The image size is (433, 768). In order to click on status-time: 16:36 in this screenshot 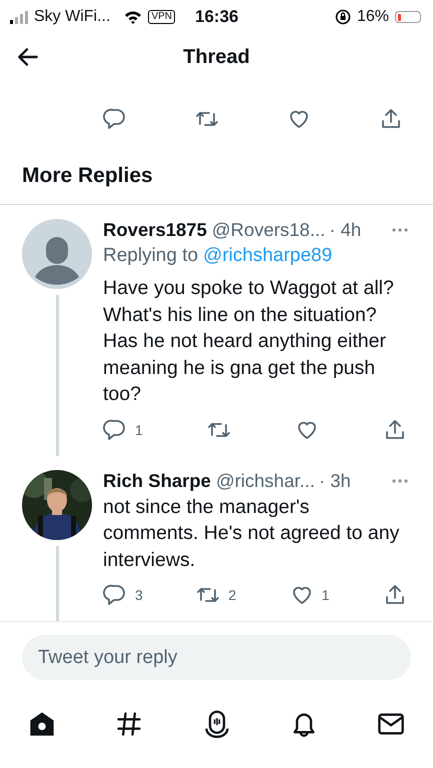, I will do `click(216, 17)`.